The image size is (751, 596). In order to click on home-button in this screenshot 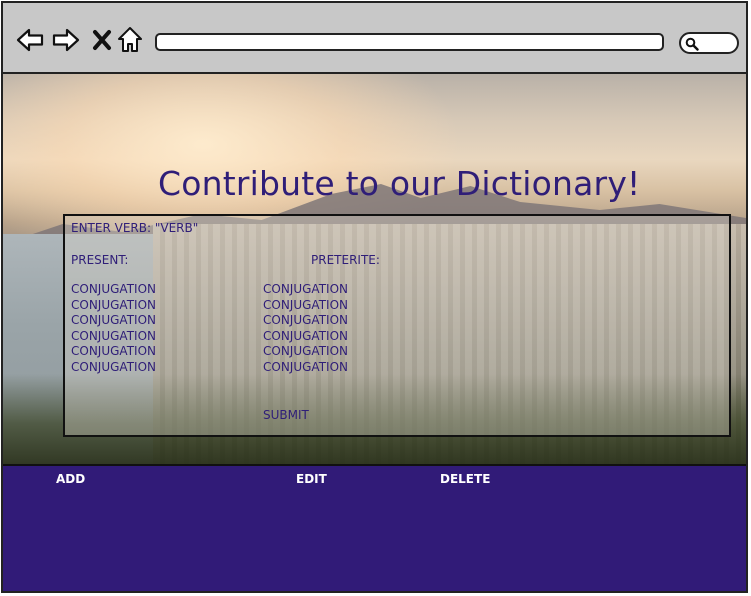, I will do `click(130, 40)`.